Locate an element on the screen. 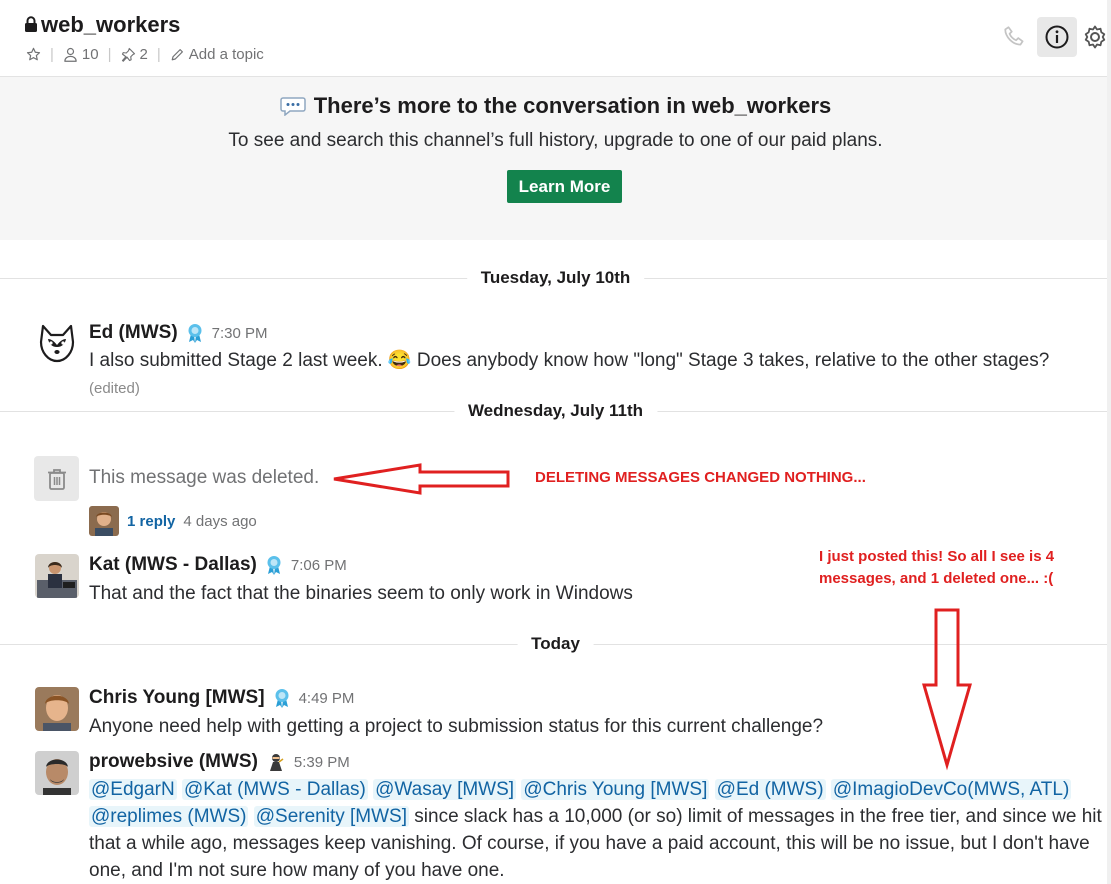 This screenshot has width=1111, height=884. last-reply-time: 4 days ago is located at coordinates (220, 521).